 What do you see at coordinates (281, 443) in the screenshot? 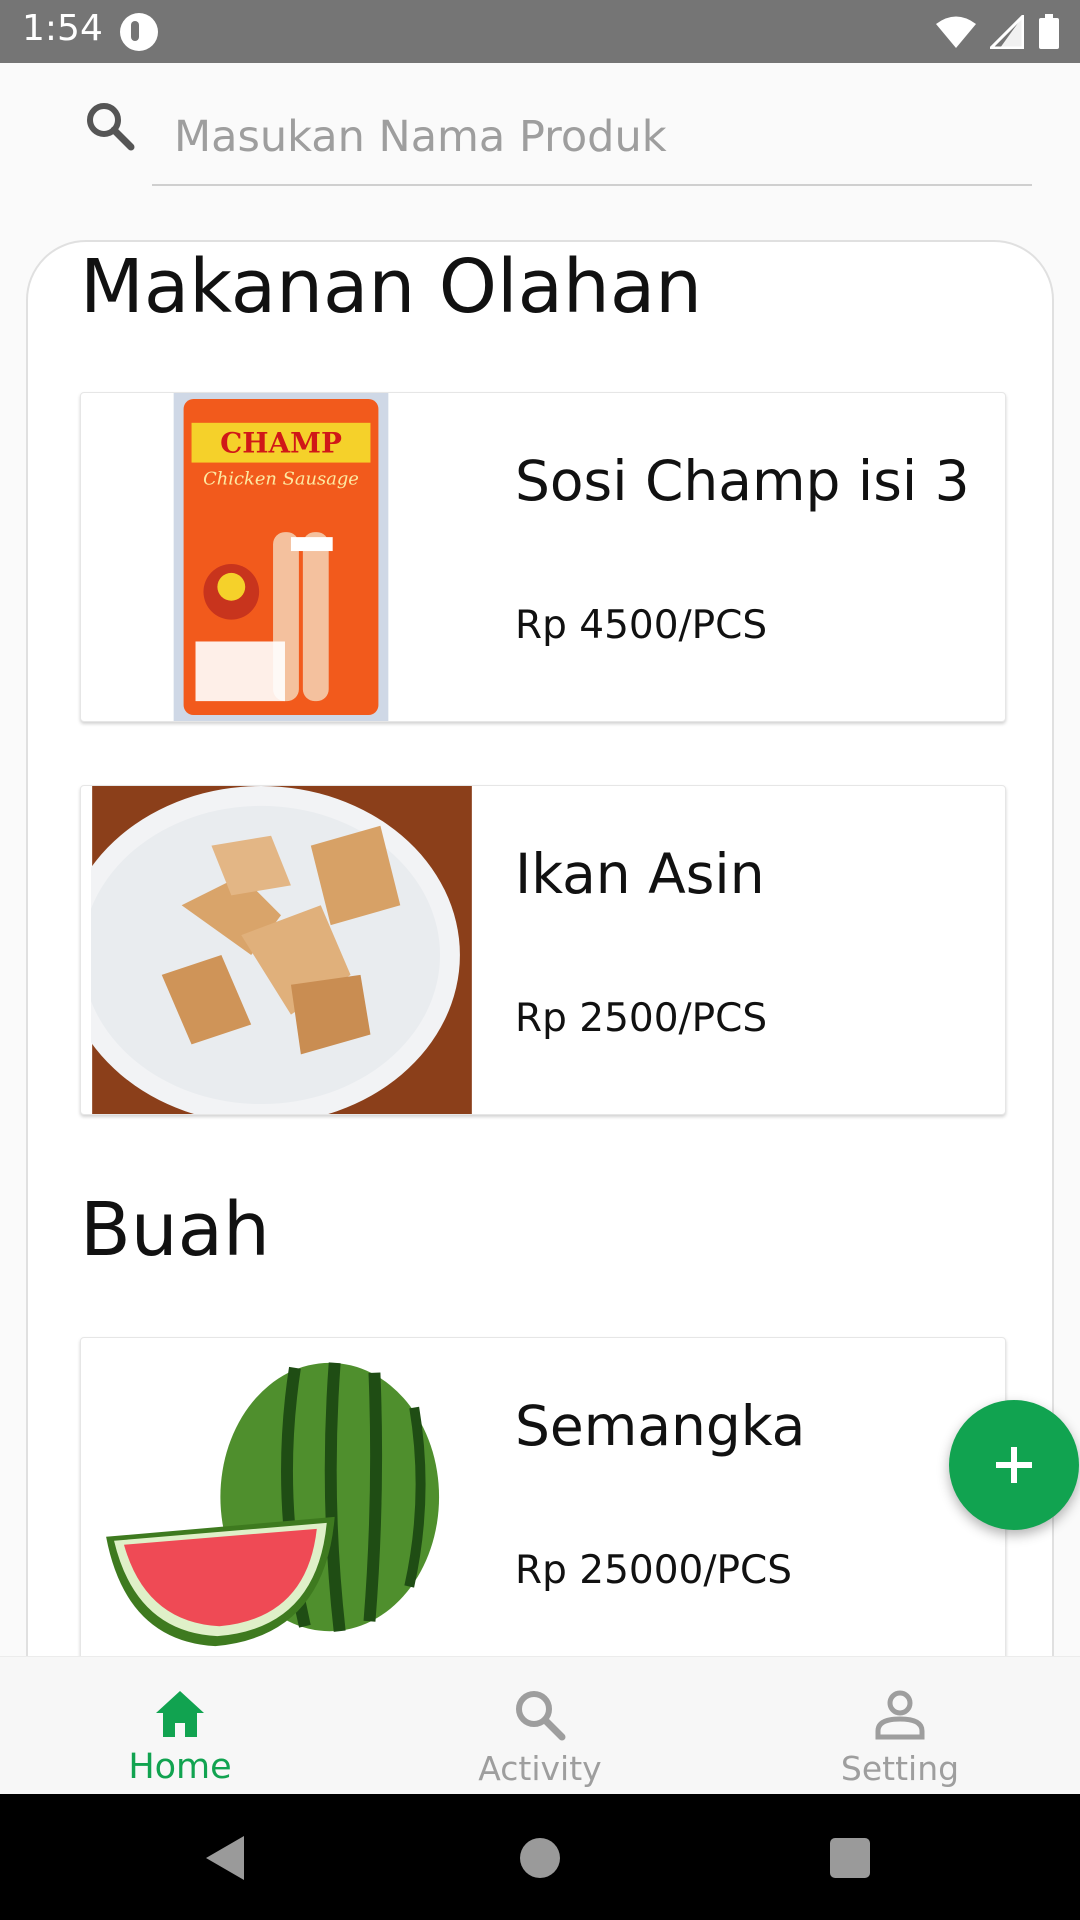
I see `svg-text: CHAMP` at bounding box center [281, 443].